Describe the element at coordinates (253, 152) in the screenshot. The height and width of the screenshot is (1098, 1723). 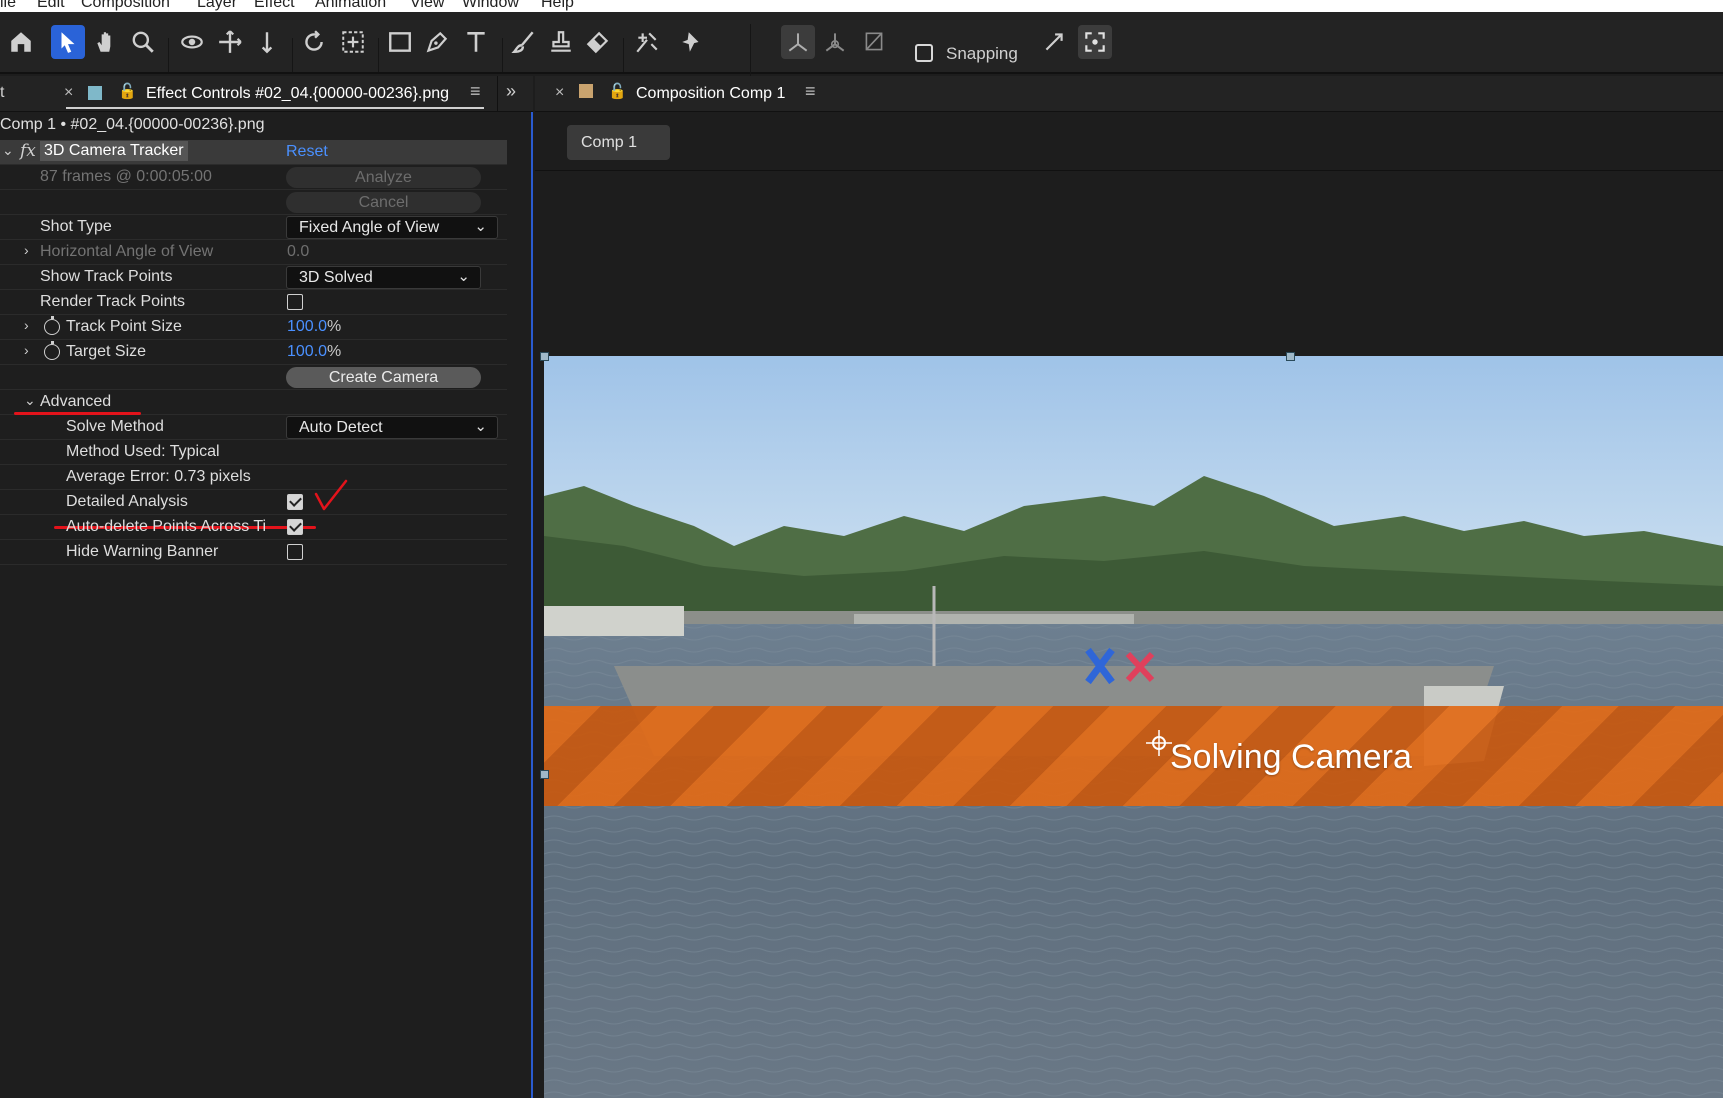
I see `effect-header-row: ⌄ fx 3D Camera Tracker Reset` at that location.